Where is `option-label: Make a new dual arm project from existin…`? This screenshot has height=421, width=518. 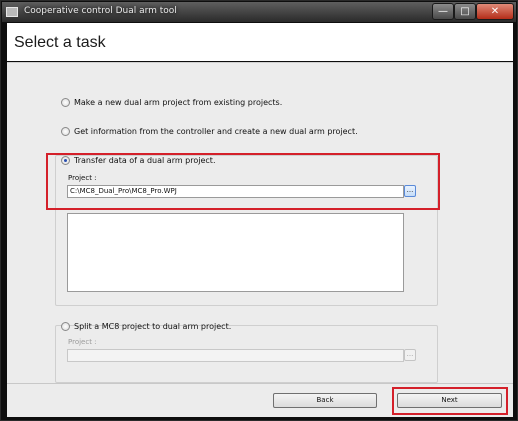
option-label: Make a new dual arm project from existin… is located at coordinates (178, 102).